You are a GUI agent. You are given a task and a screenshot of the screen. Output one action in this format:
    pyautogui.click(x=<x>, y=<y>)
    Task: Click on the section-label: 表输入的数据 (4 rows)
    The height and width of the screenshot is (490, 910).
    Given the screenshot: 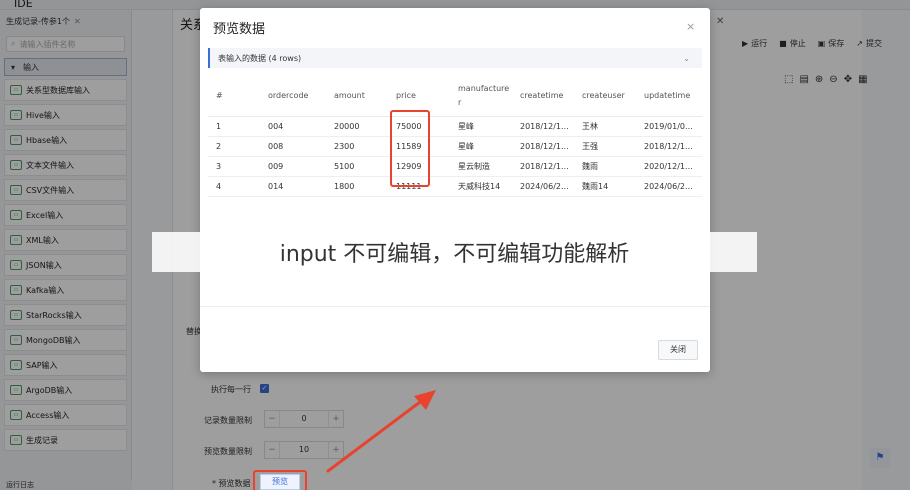 What is the action you would take?
    pyautogui.click(x=260, y=58)
    